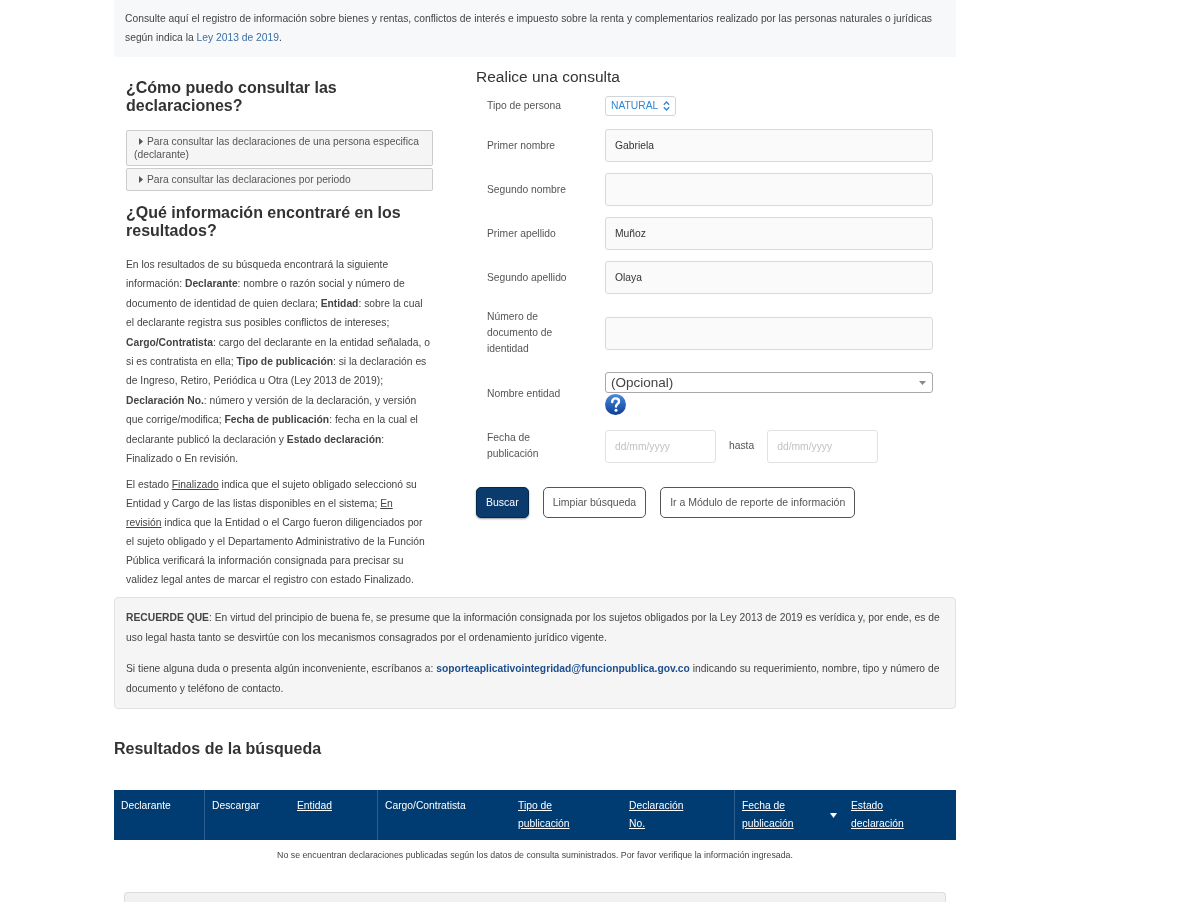 This screenshot has width=1200, height=902. Describe the element at coordinates (525, 106) in the screenshot. I see `field-label: Tipo de persona` at that location.